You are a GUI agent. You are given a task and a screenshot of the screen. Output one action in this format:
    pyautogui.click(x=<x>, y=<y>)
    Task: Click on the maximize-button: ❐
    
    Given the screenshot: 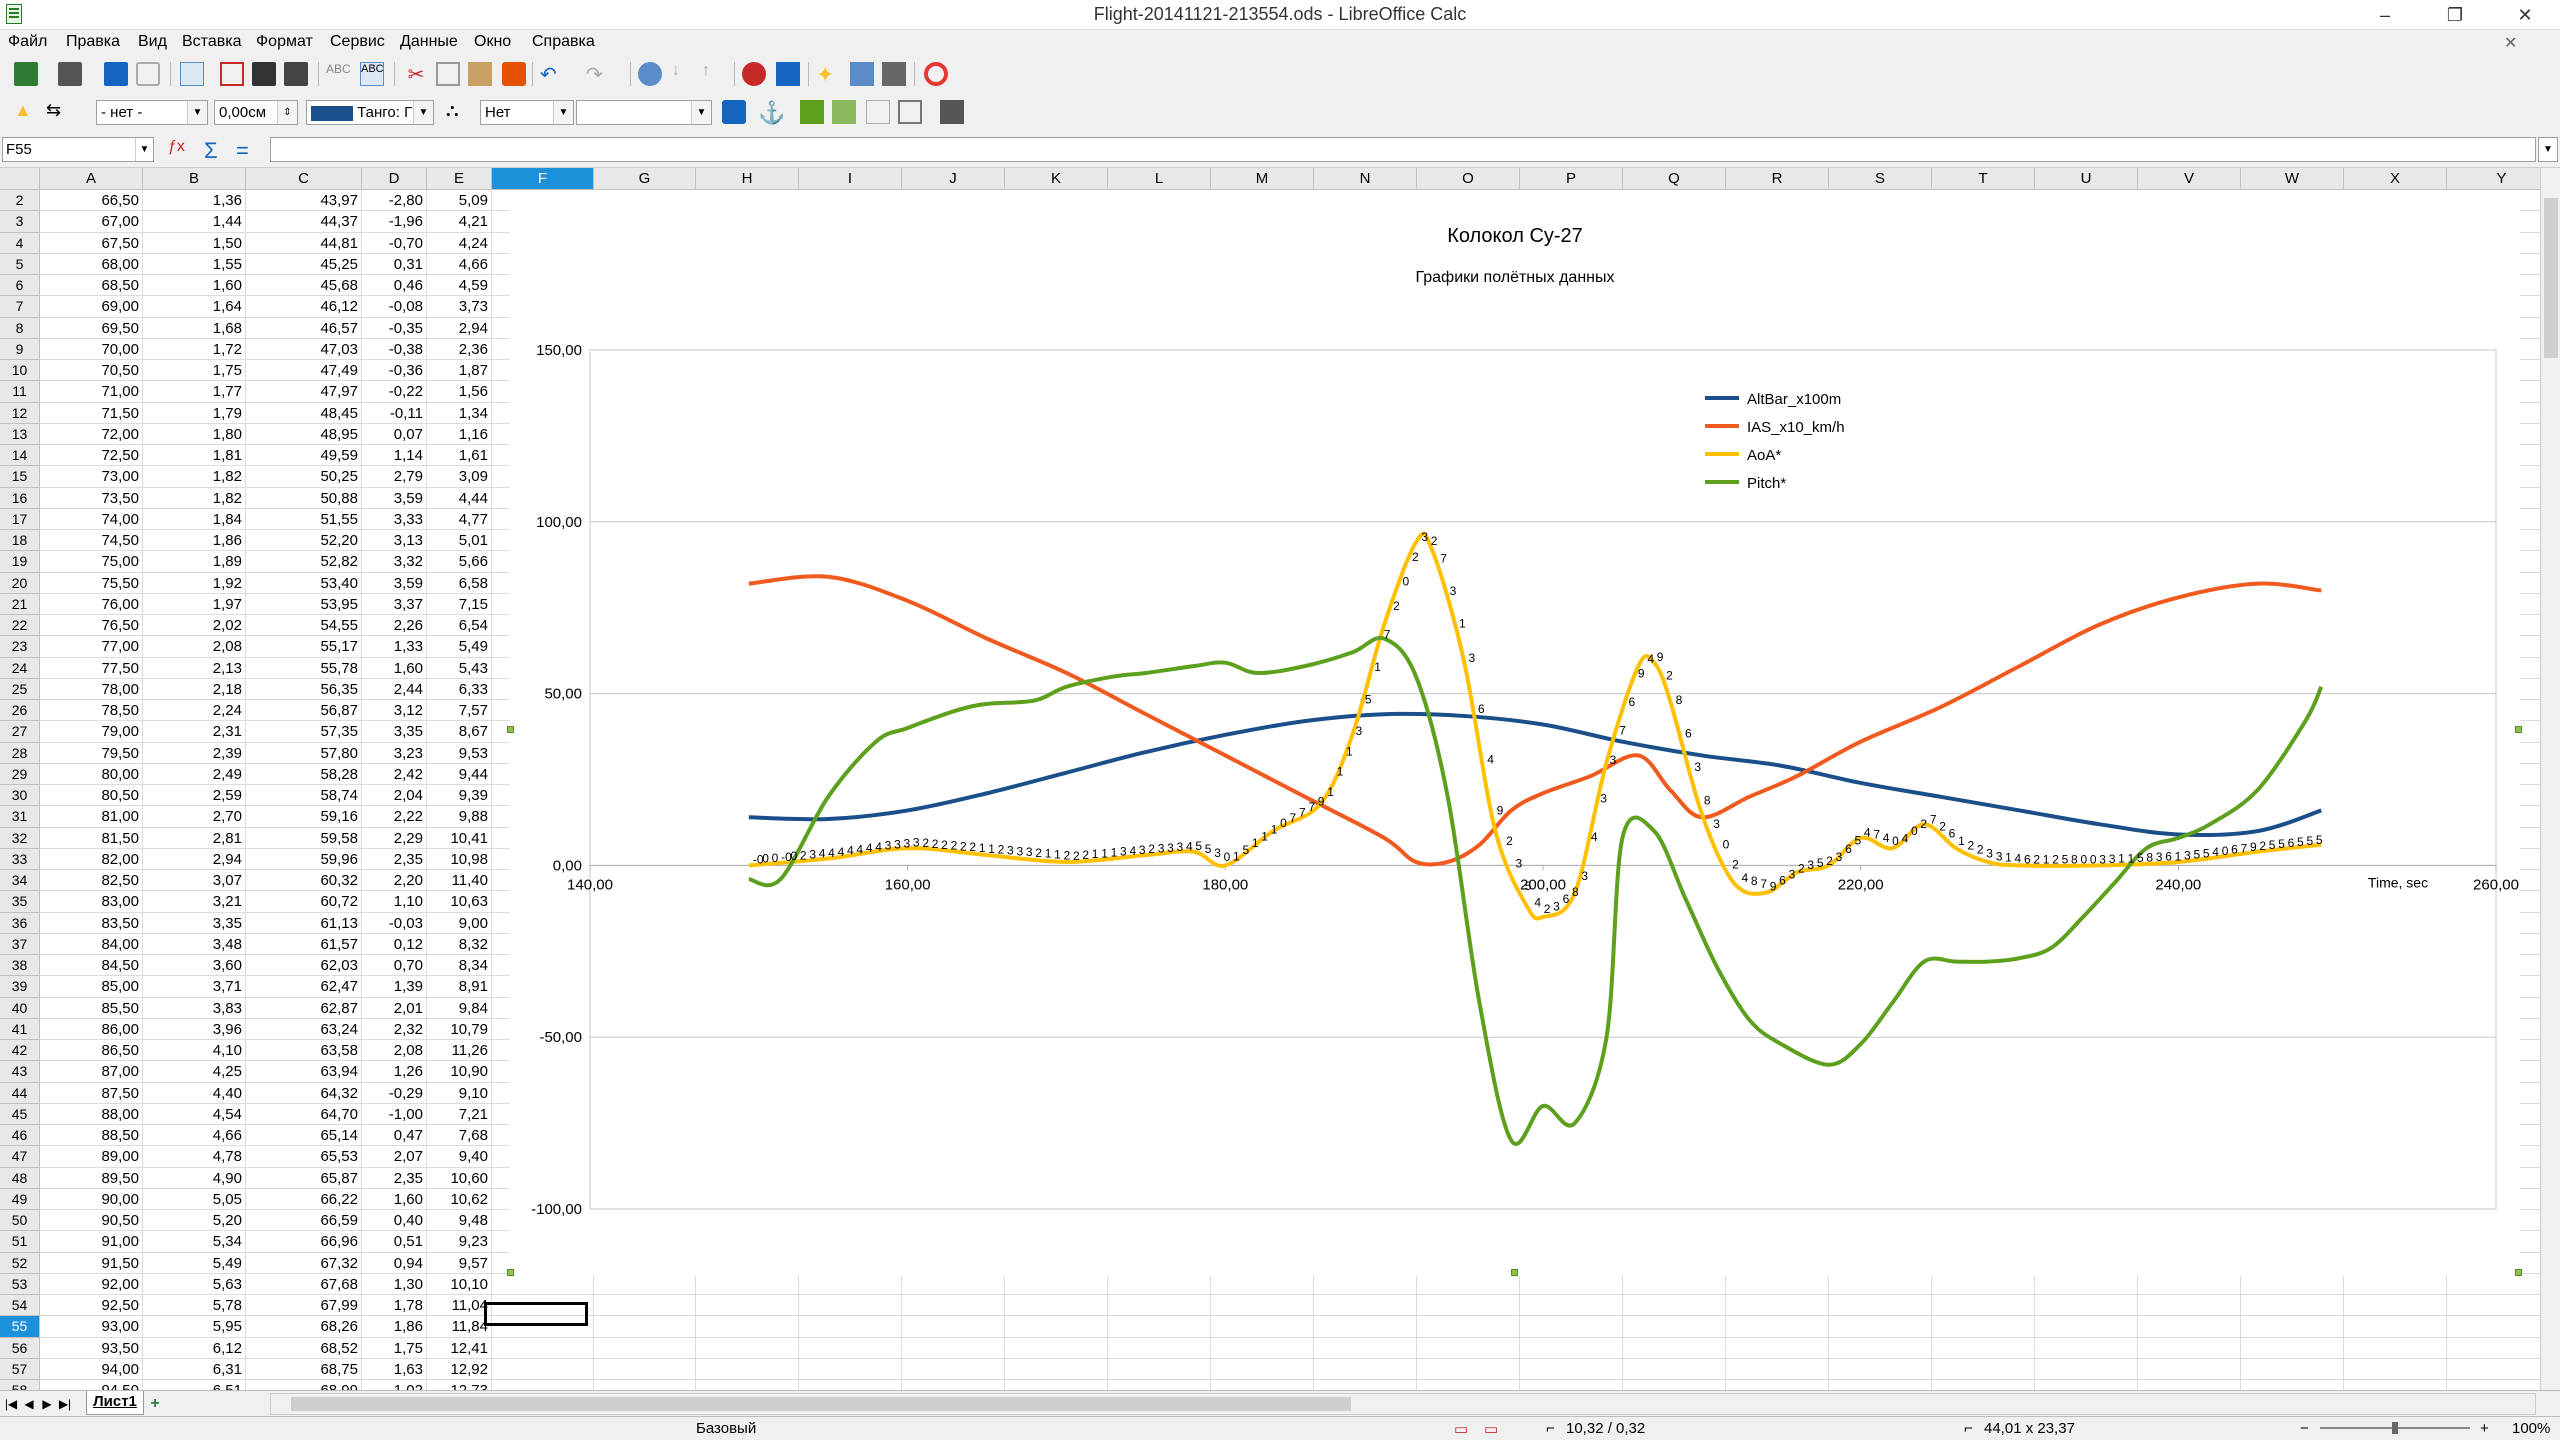 What is the action you would take?
    pyautogui.click(x=2455, y=15)
    